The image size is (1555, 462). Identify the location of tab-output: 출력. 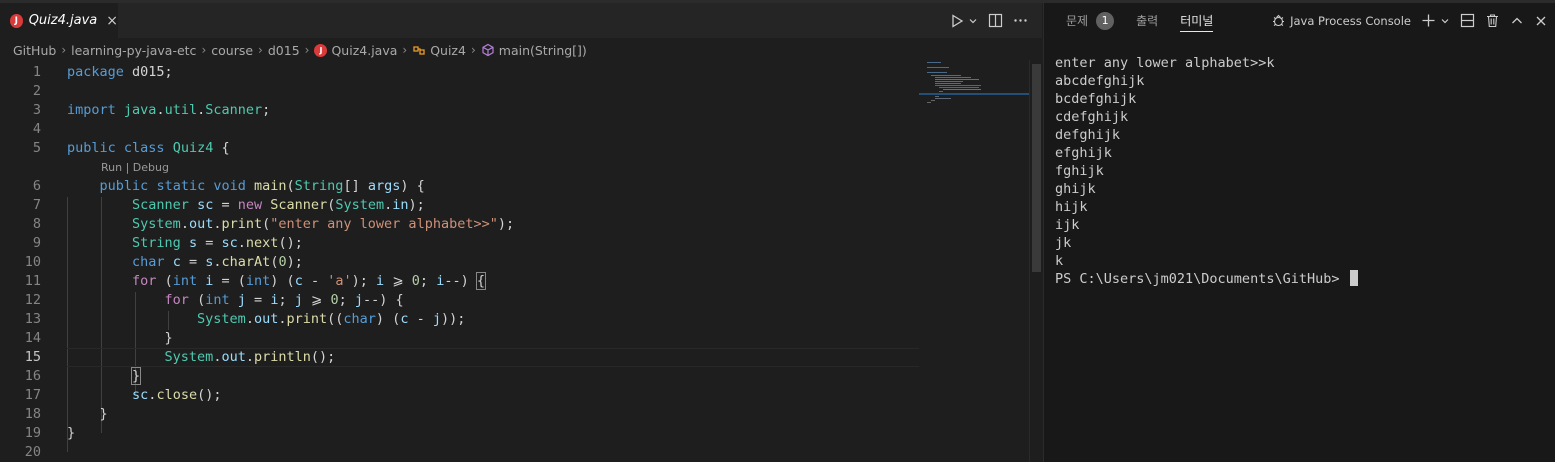
(1147, 20).